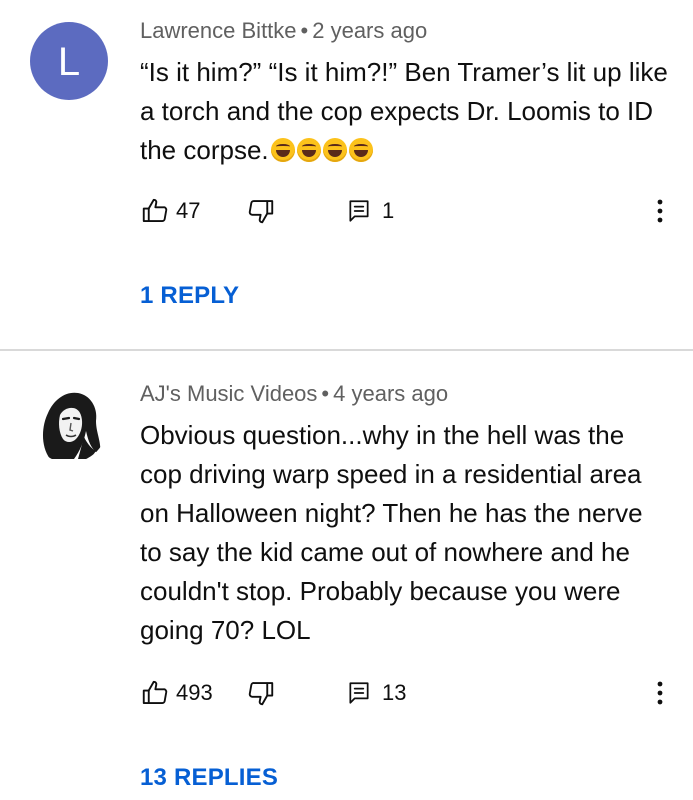 The width and height of the screenshot is (693, 800). Describe the element at coordinates (282, 150) in the screenshot. I see `grinning-squinting-face-icon` at that location.